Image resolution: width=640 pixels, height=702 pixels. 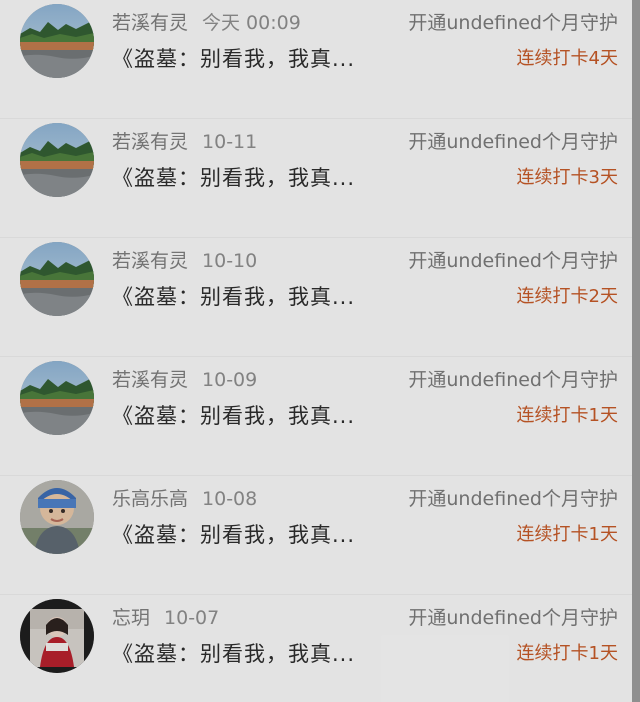 I want to click on user-meta: 若溪有灵 今天 00:09, so click(x=206, y=21).